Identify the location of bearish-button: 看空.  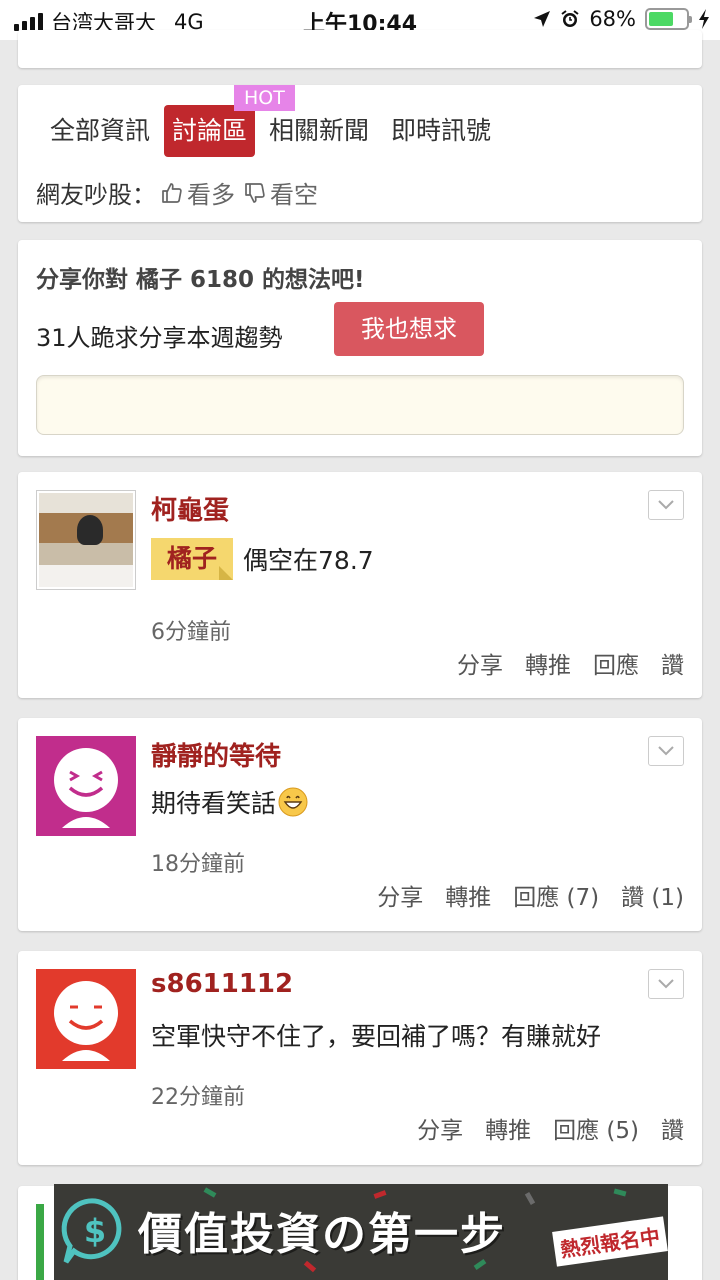
(280, 192).